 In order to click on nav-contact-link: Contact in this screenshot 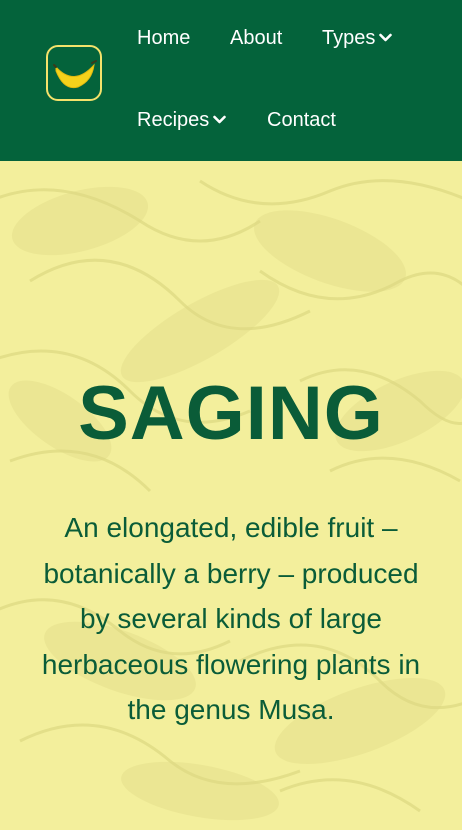, I will do `click(301, 120)`.